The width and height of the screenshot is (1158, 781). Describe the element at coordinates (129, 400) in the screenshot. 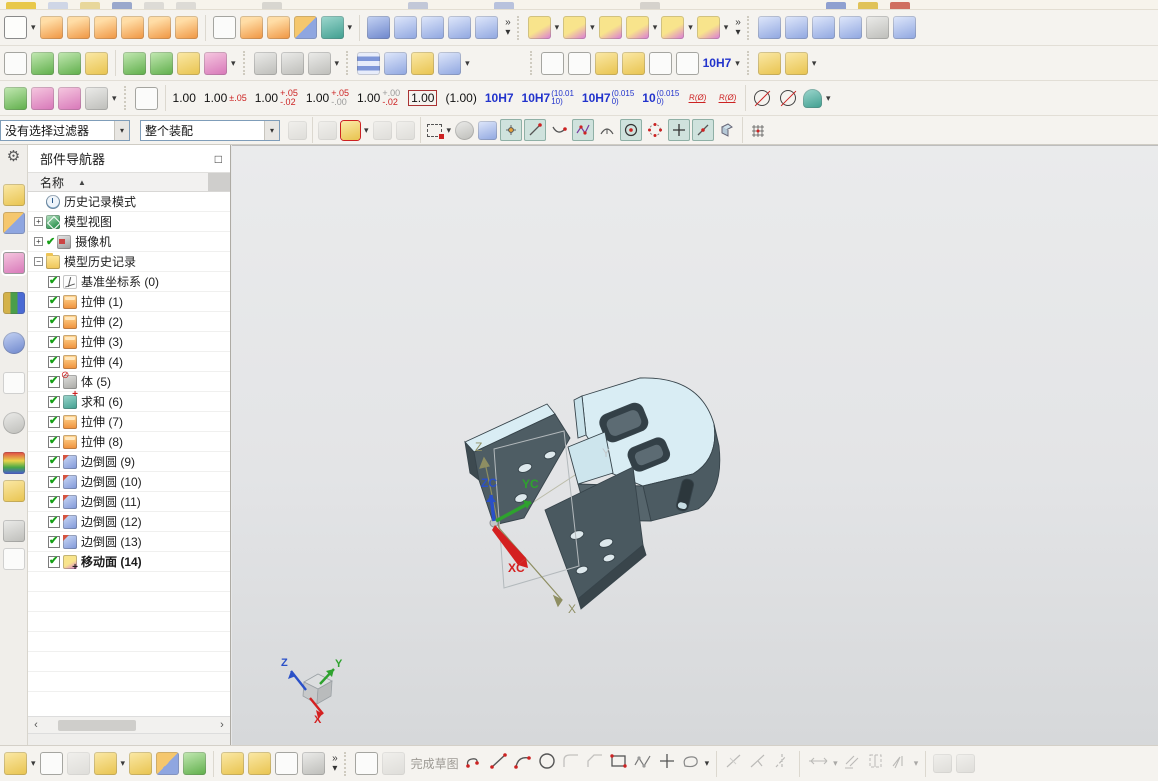

I see `tree-item-unite-6: 求和 (6)` at that location.